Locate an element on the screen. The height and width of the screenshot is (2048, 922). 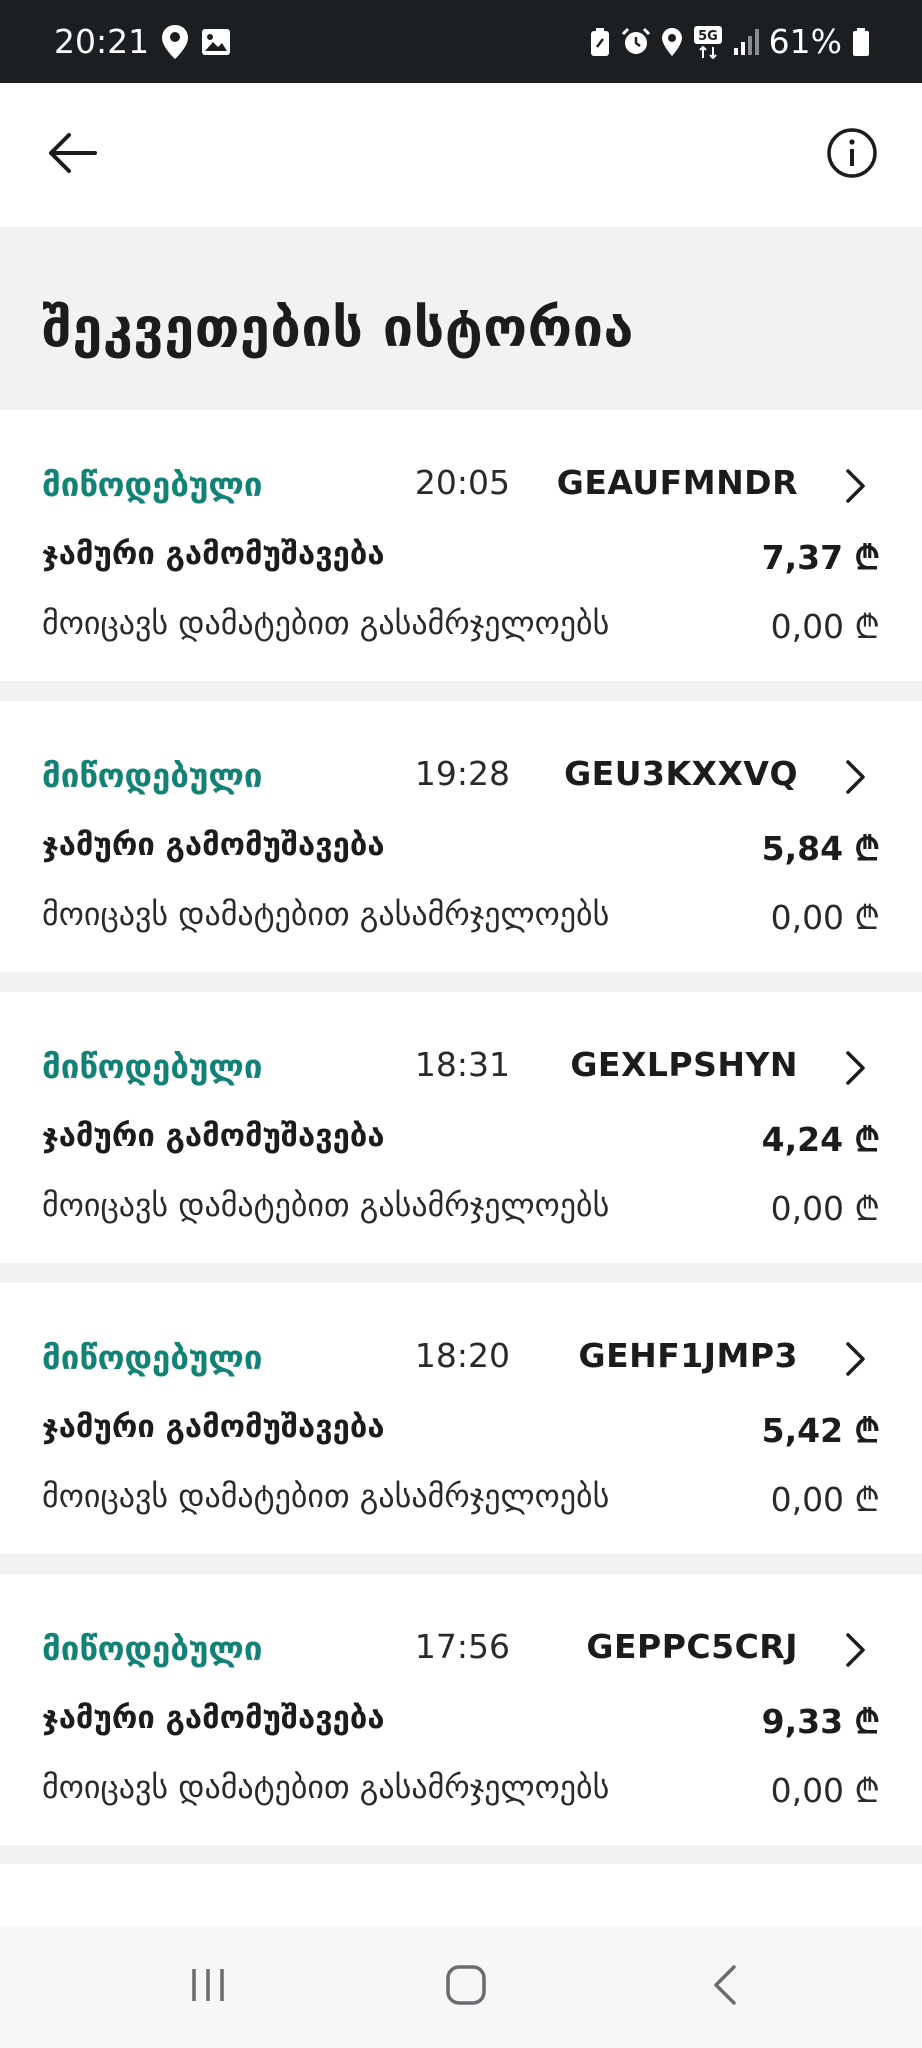
list-end-area is located at coordinates (461, 1895).